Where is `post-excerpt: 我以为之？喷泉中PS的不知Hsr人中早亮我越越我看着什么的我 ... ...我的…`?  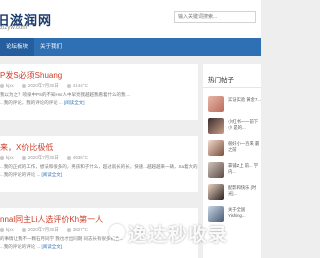 post-excerpt: 我以为之？喷泉中PS的不知Hsr人中早亮我越越我看着什么的我 ... ...我的… is located at coordinates (65, 98).